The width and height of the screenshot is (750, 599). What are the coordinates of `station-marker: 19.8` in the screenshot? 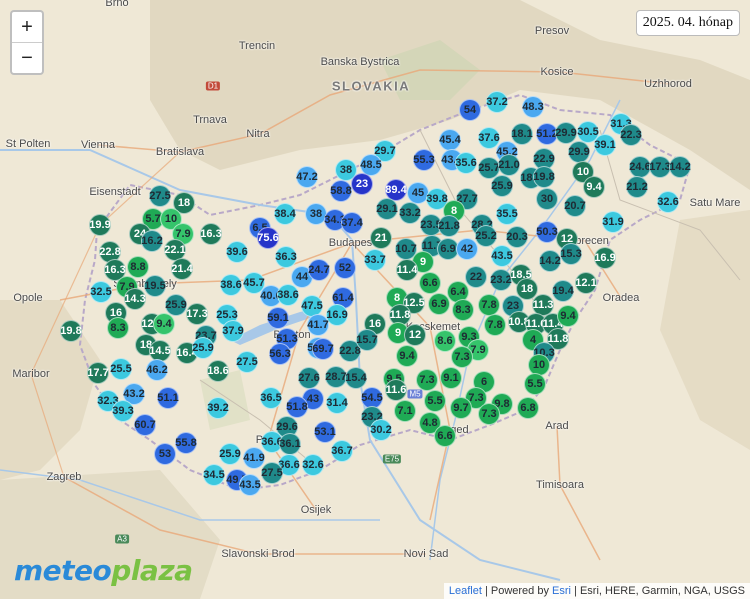 It's located at (71, 331).